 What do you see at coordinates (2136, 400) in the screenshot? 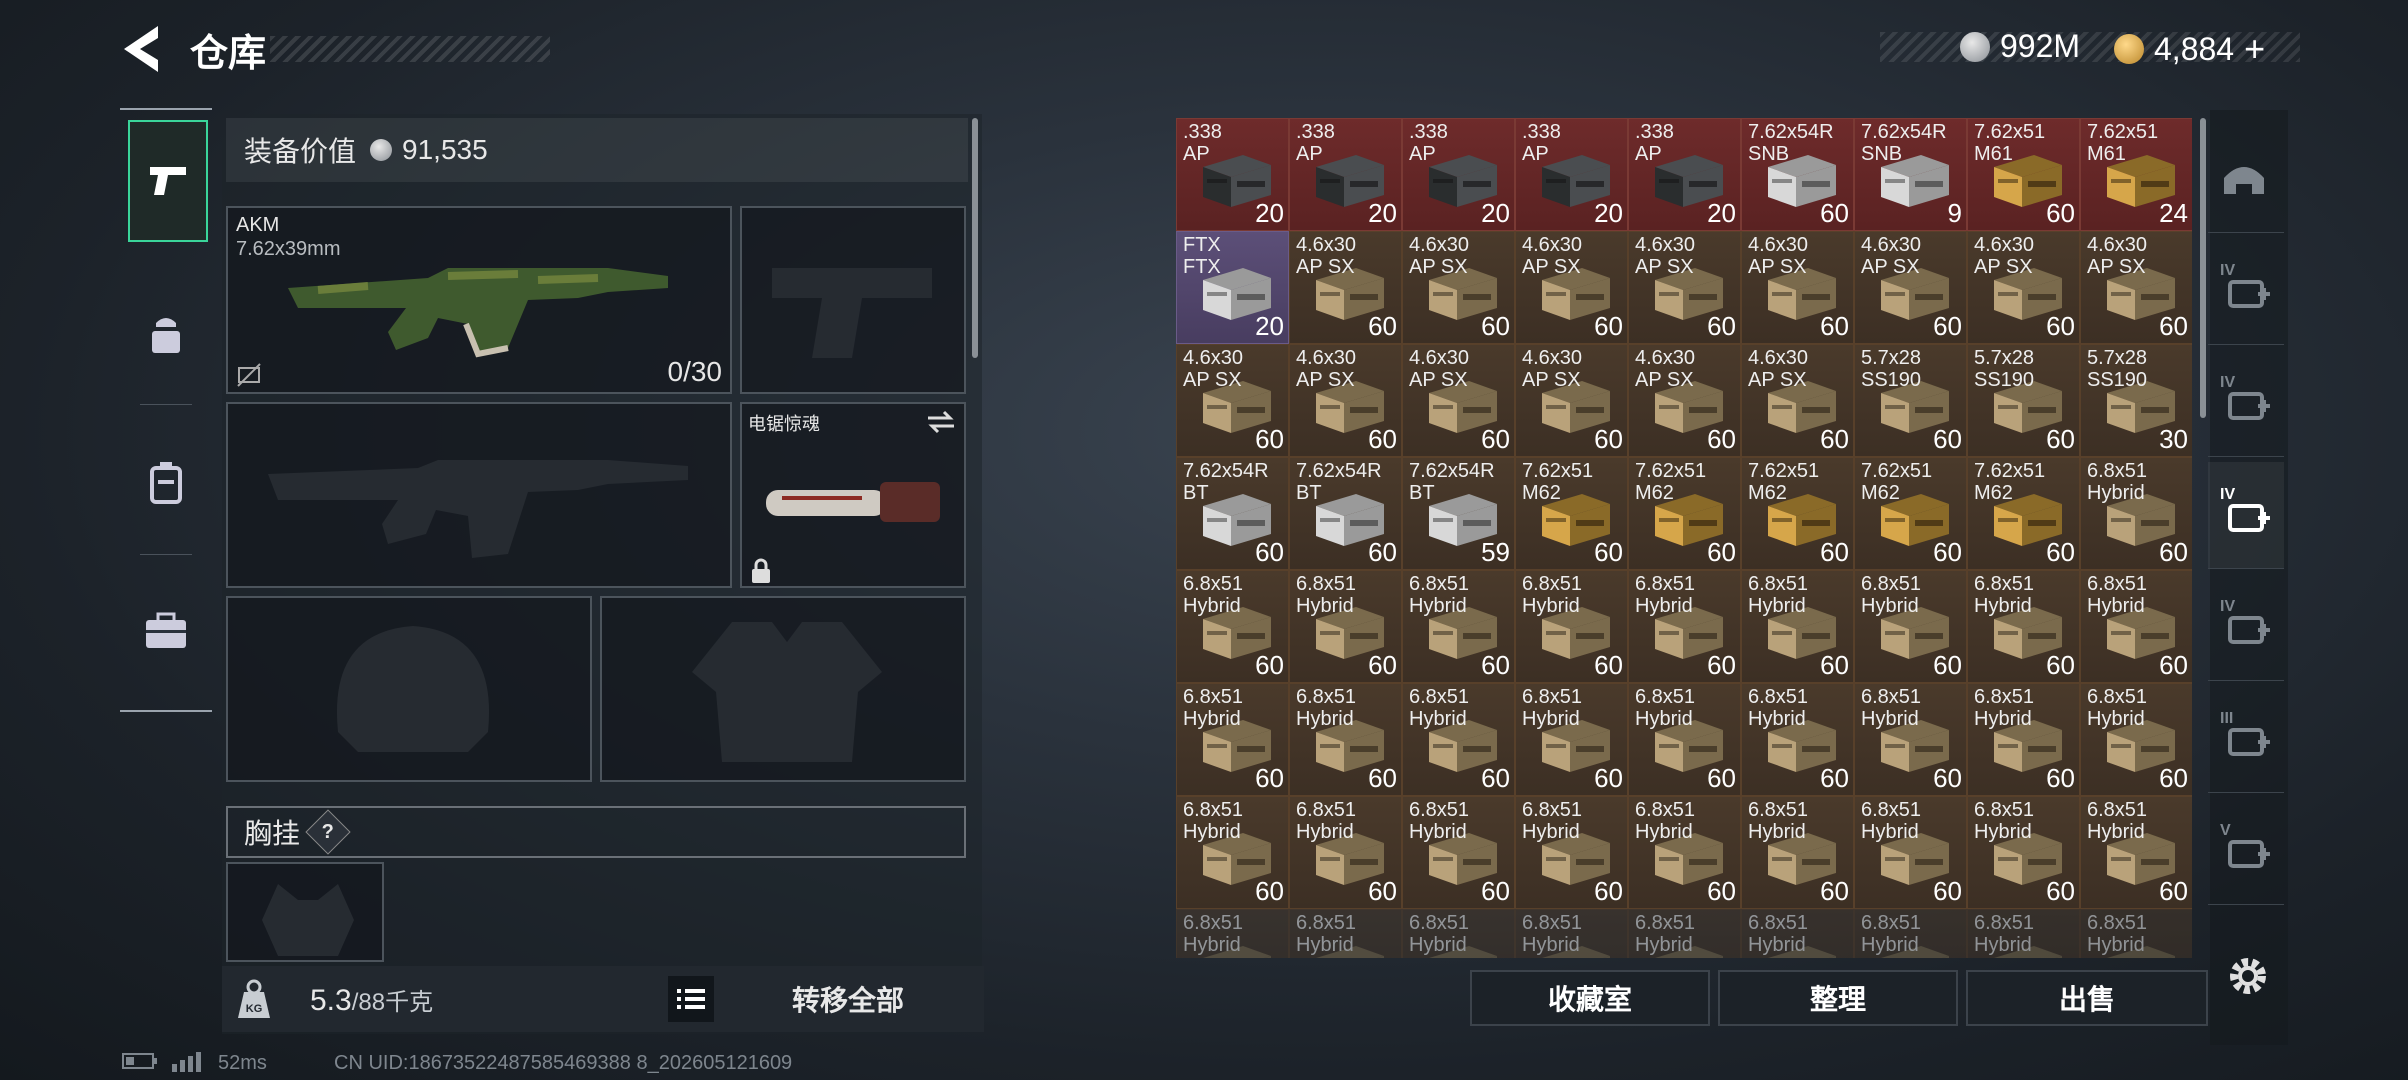
I see `inventory-item: 5.7x28 SS190 30` at bounding box center [2136, 400].